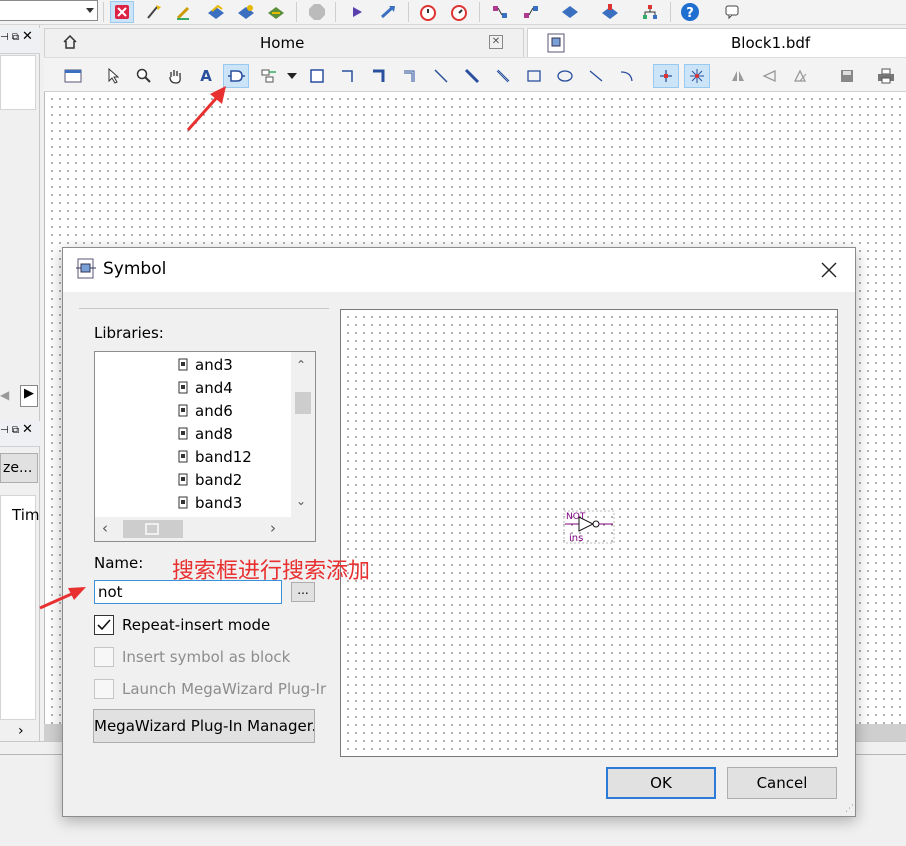 This screenshot has width=906, height=846. What do you see at coordinates (119, 563) in the screenshot?
I see `name-label: Name:` at bounding box center [119, 563].